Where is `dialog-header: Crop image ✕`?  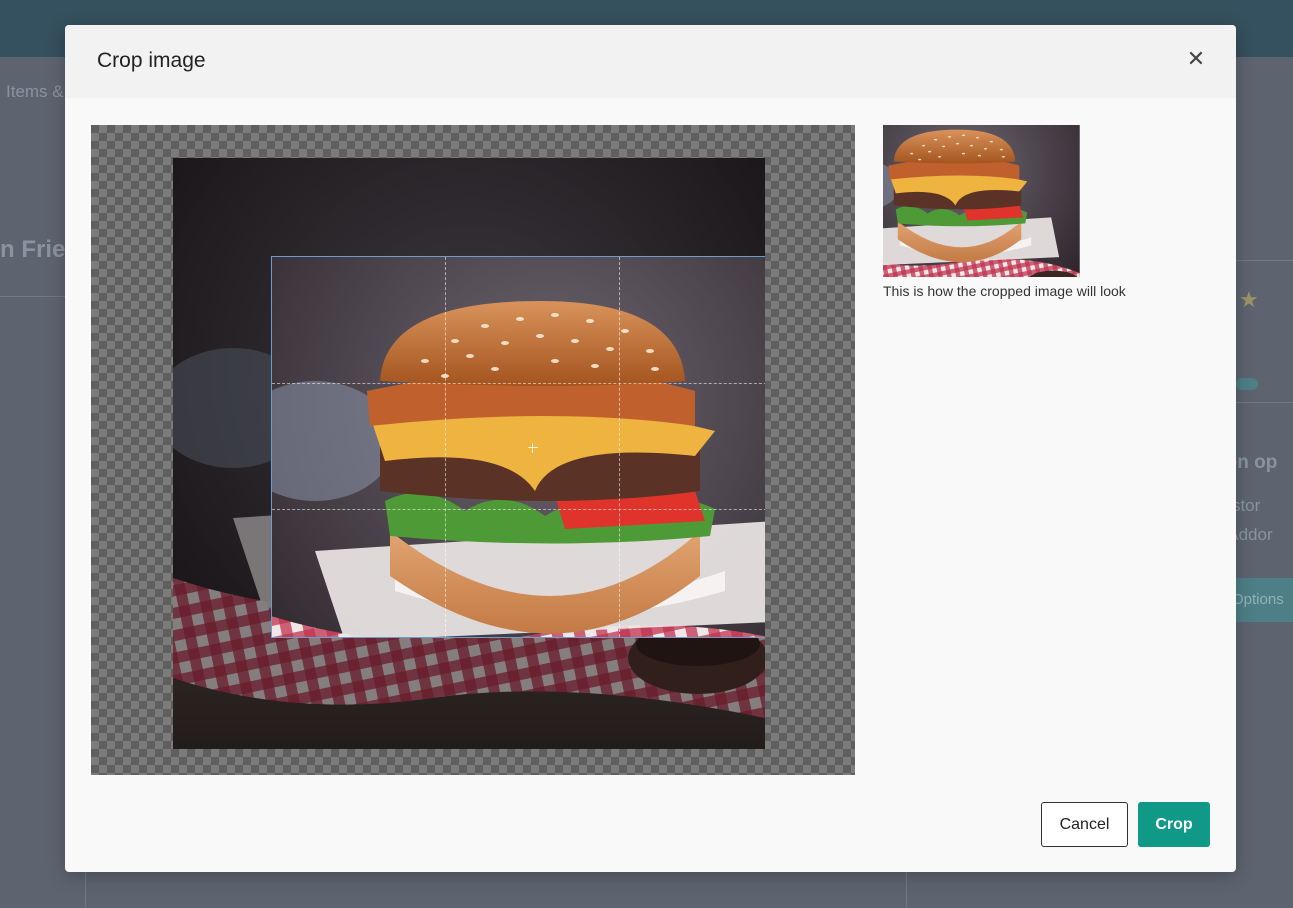
dialog-header: Crop image ✕ is located at coordinates (650, 61).